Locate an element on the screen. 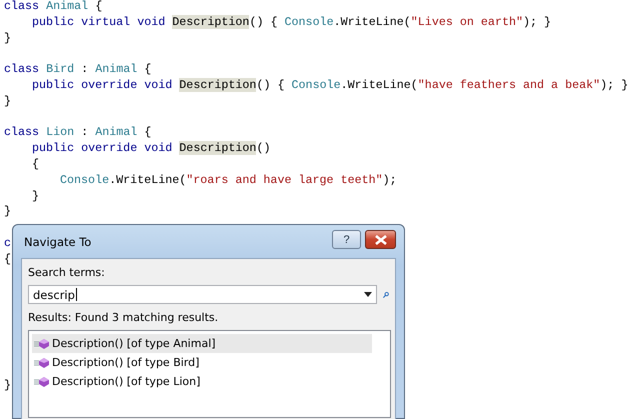  code-line: public override void Description() is located at coordinates (151, 149).